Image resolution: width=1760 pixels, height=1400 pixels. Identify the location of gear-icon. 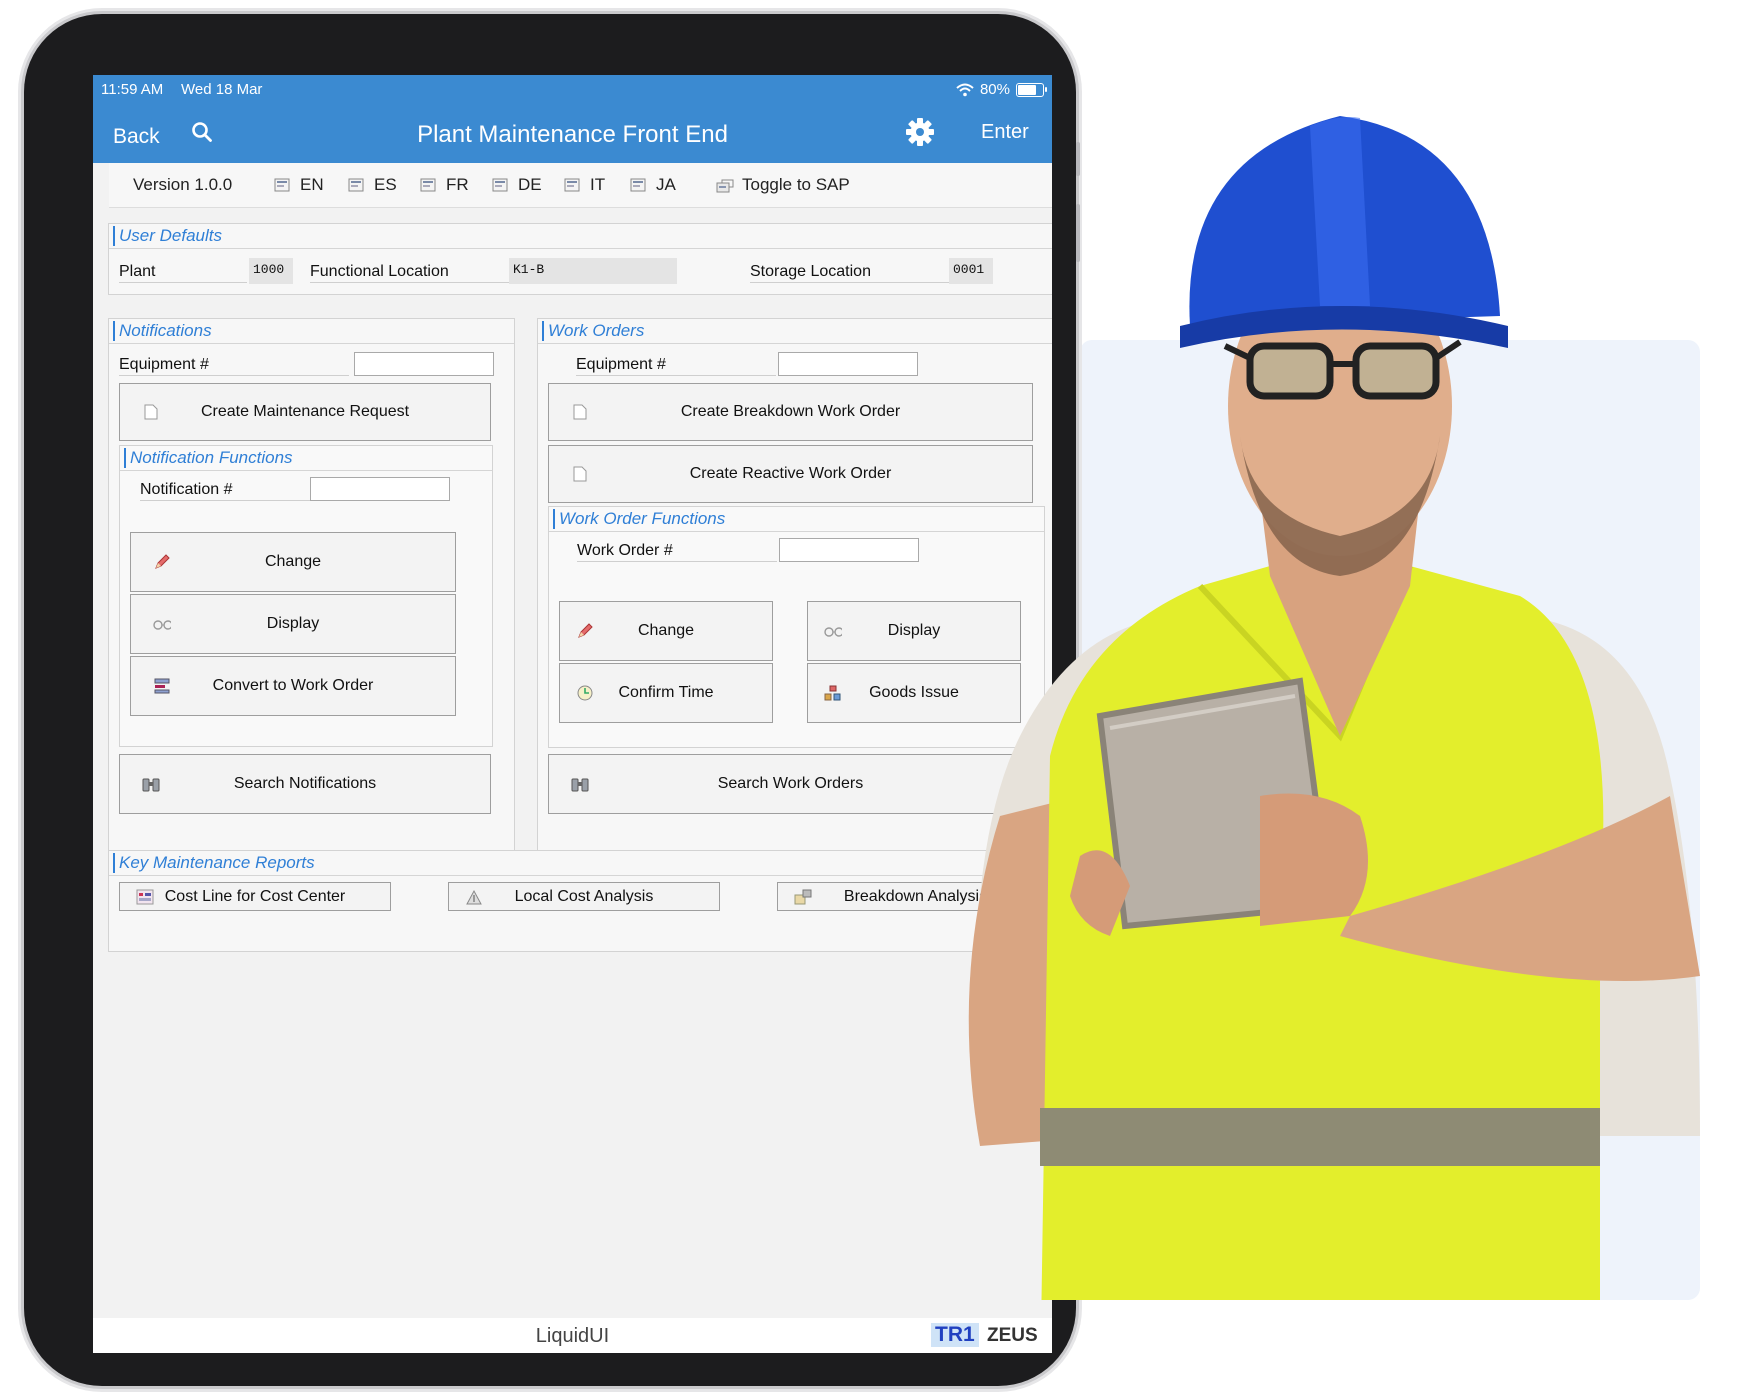
(920, 134).